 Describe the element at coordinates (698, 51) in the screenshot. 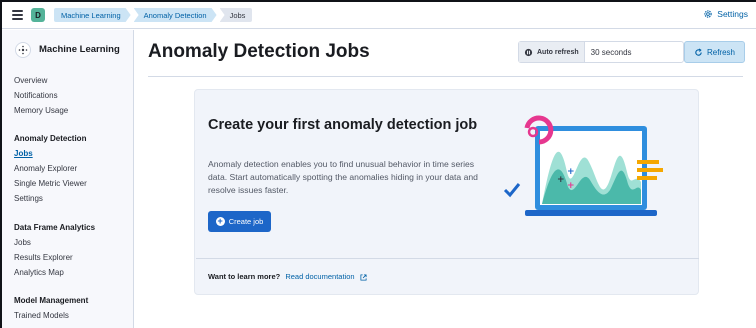

I see `refresh-icon` at that location.